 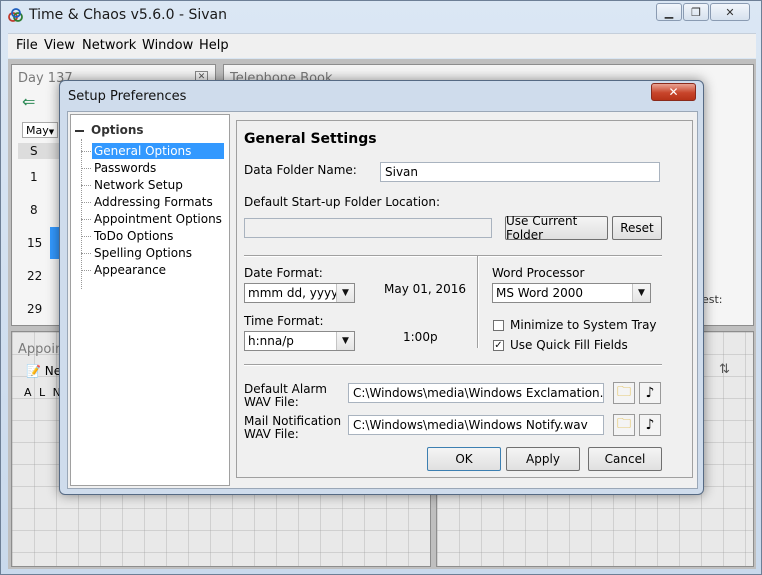 What do you see at coordinates (285, 389) in the screenshot?
I see `alarm-label: Default Alarm` at bounding box center [285, 389].